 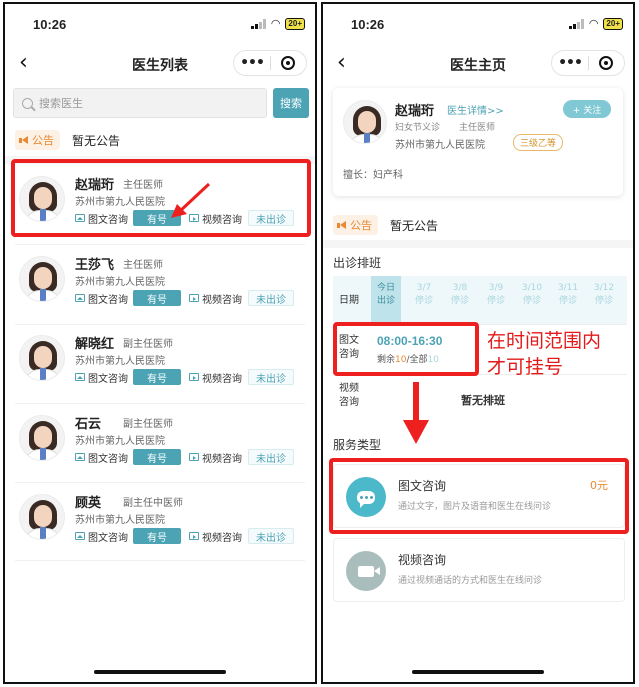 I want to click on doctor-department: 妇女节义诊, so click(x=418, y=128).